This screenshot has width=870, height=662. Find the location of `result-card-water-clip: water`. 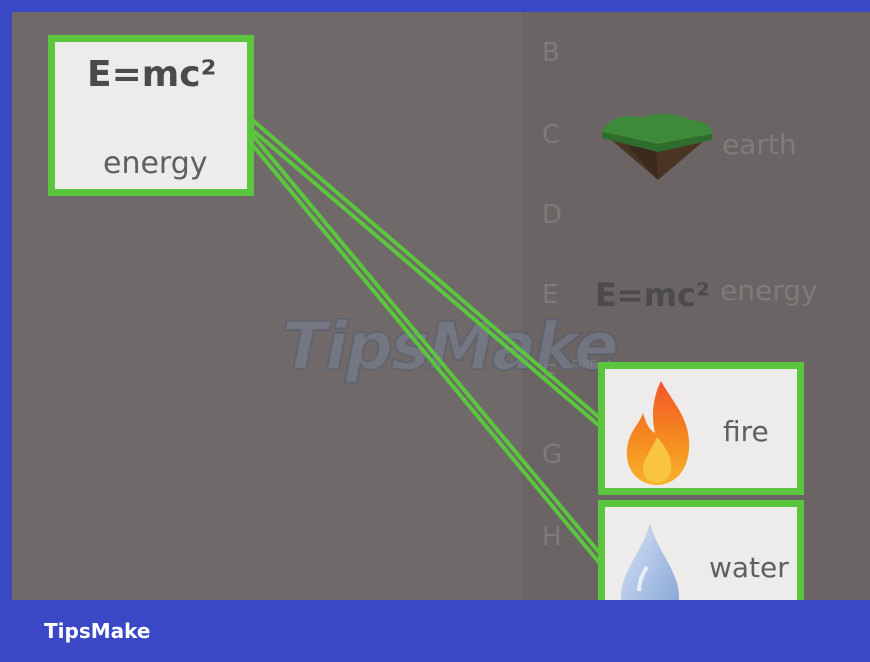

result-card-water-clip: water is located at coordinates (701, 550).